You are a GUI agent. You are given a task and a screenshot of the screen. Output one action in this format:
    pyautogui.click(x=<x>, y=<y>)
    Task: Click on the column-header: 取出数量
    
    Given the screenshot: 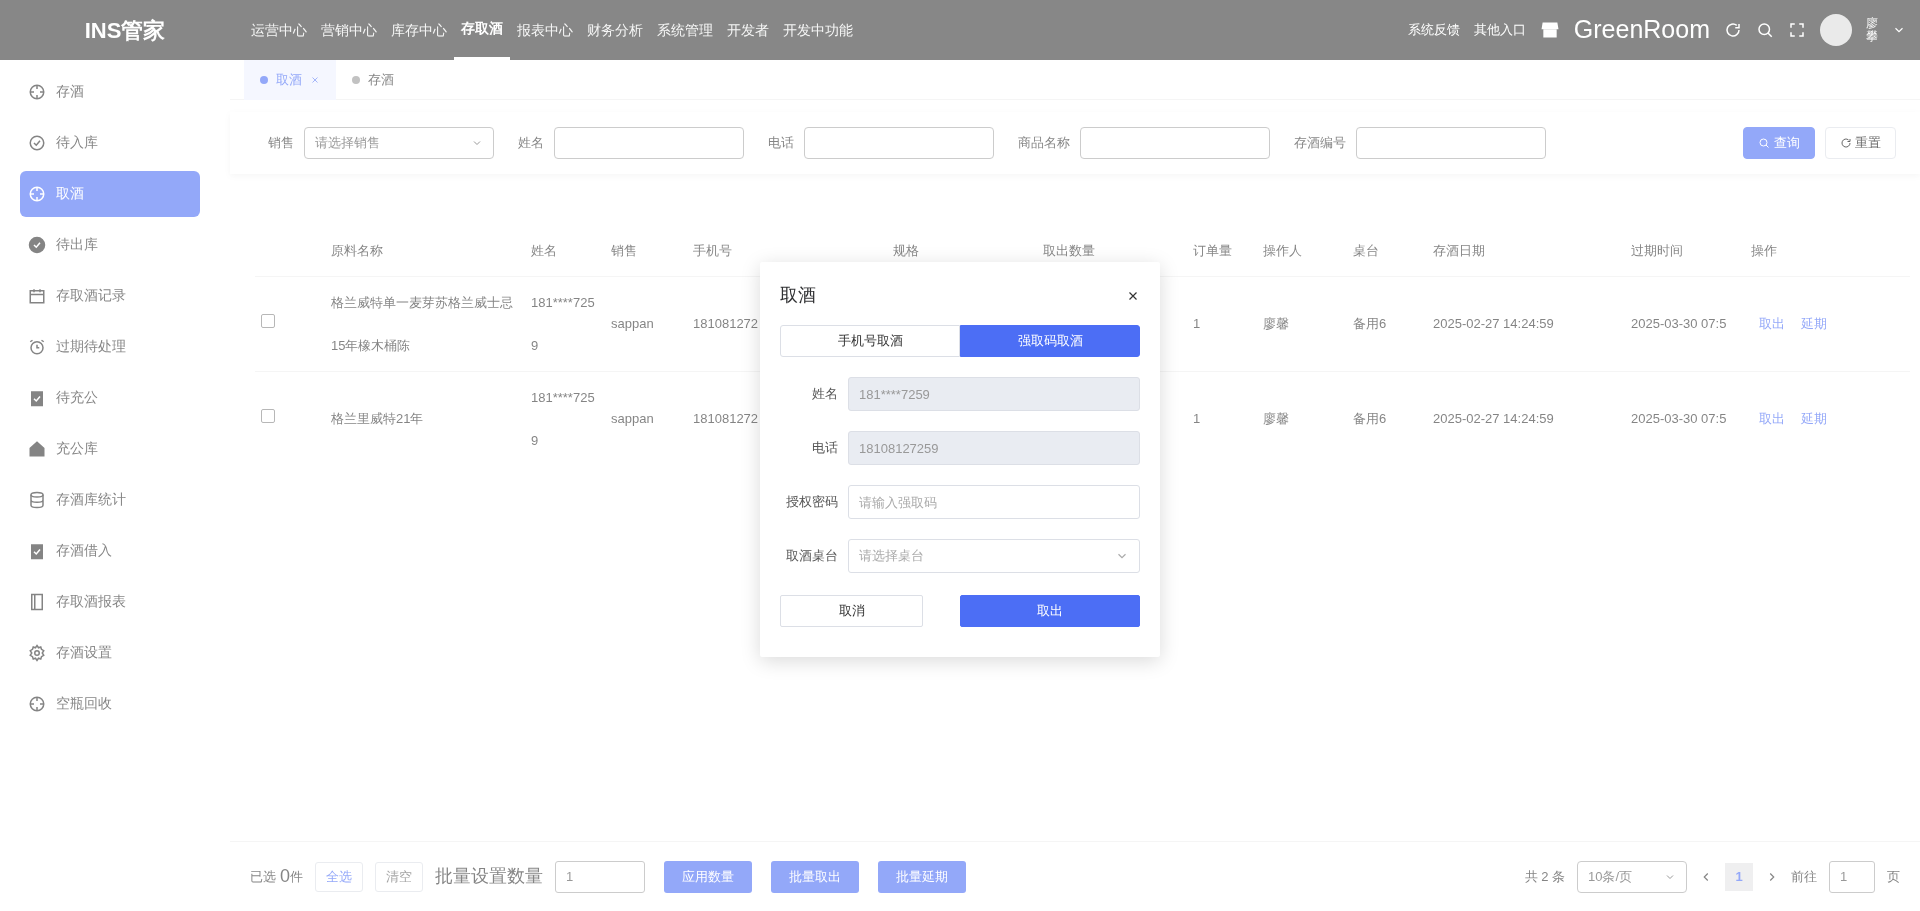 What is the action you would take?
    pyautogui.click(x=1069, y=250)
    